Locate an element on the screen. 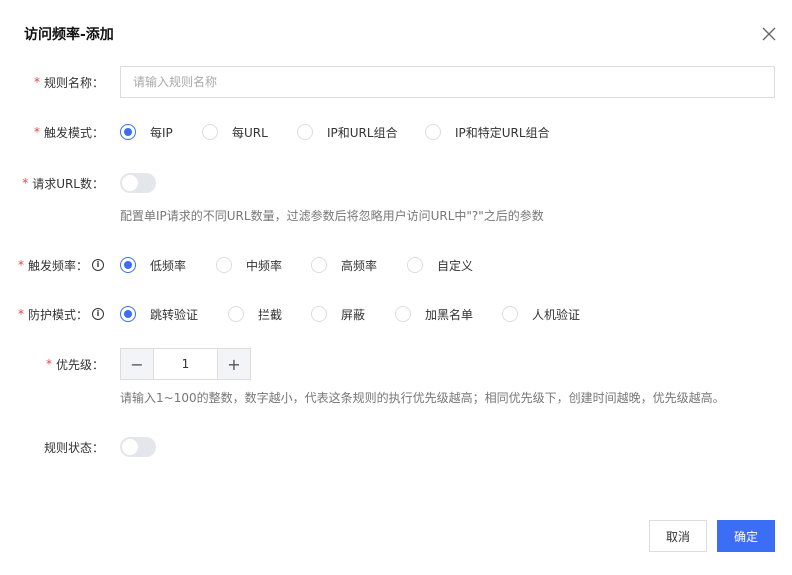 The width and height of the screenshot is (792, 575). protect-mode-label: * 防护模式： i is located at coordinates (61, 314).